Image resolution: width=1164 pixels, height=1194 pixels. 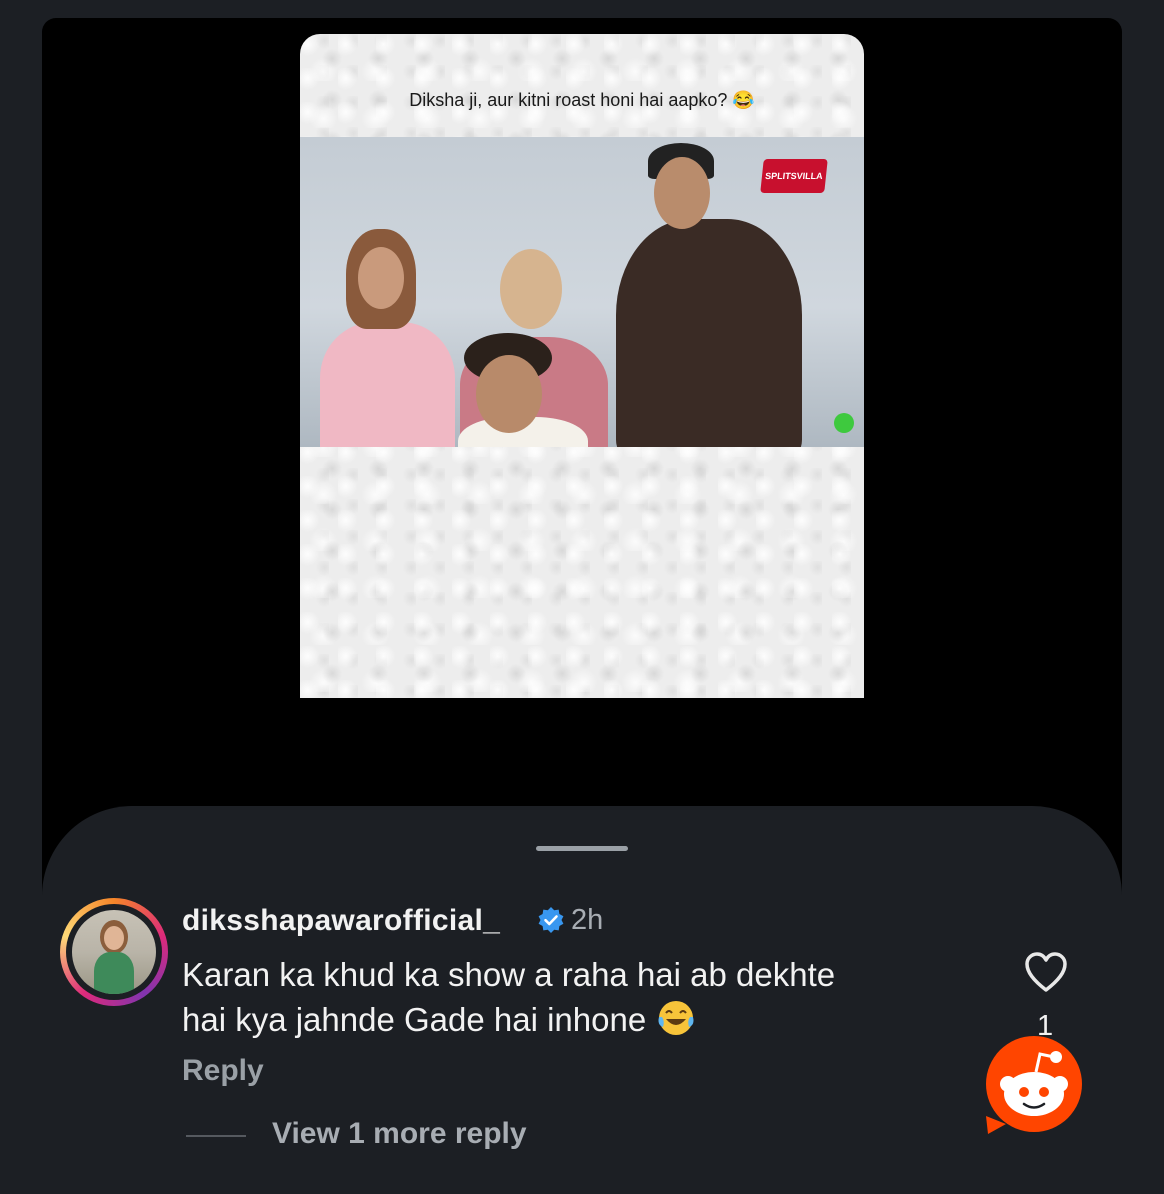 I want to click on view-more-replies-button: View 1 more reply, so click(x=399, y=1134).